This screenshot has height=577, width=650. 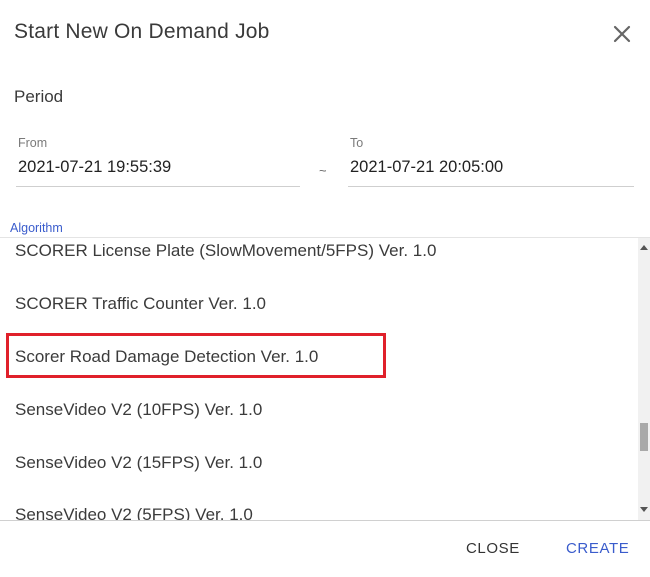 What do you see at coordinates (158, 172) in the screenshot?
I see `from-input: 2021-07-21 19:55:39` at bounding box center [158, 172].